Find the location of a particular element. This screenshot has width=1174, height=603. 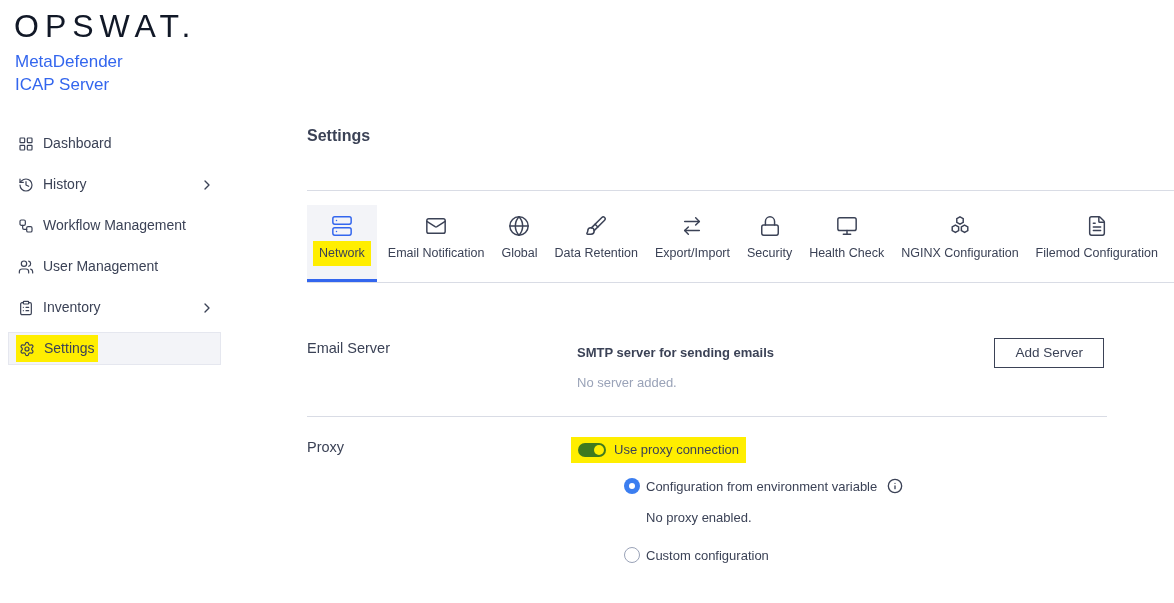

note-text: No proxy enabled. is located at coordinates (699, 518).